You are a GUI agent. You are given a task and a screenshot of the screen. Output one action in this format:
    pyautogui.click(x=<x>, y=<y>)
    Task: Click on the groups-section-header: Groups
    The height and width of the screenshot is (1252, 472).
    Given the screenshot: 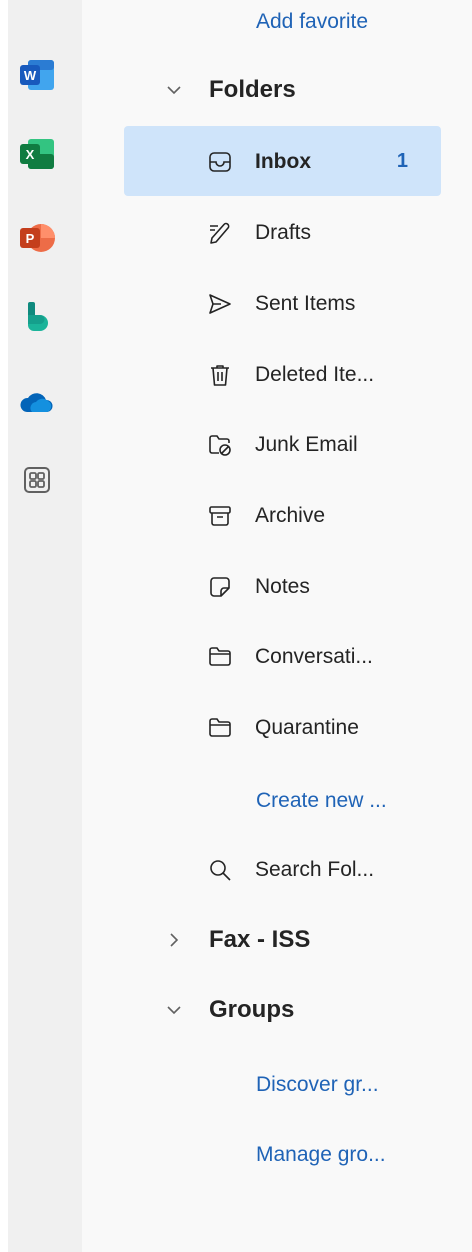 What is the action you would take?
    pyautogui.click(x=227, y=1010)
    